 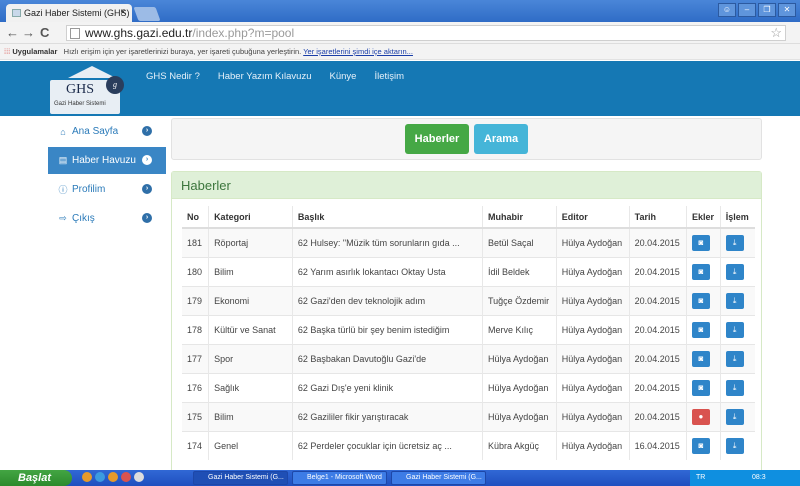 What do you see at coordinates (519, 445) in the screenshot?
I see `cell-muhabir: Kübra Akgüç` at bounding box center [519, 445].